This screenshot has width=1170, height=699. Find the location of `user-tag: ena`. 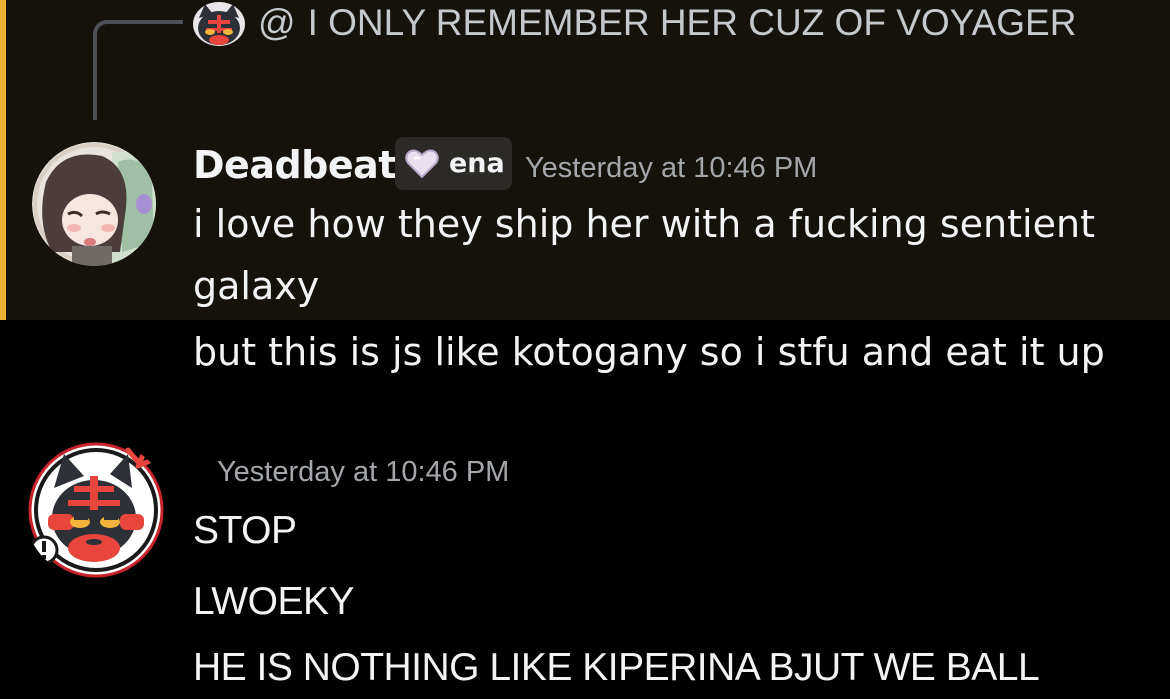

user-tag: ena is located at coordinates (453, 163).